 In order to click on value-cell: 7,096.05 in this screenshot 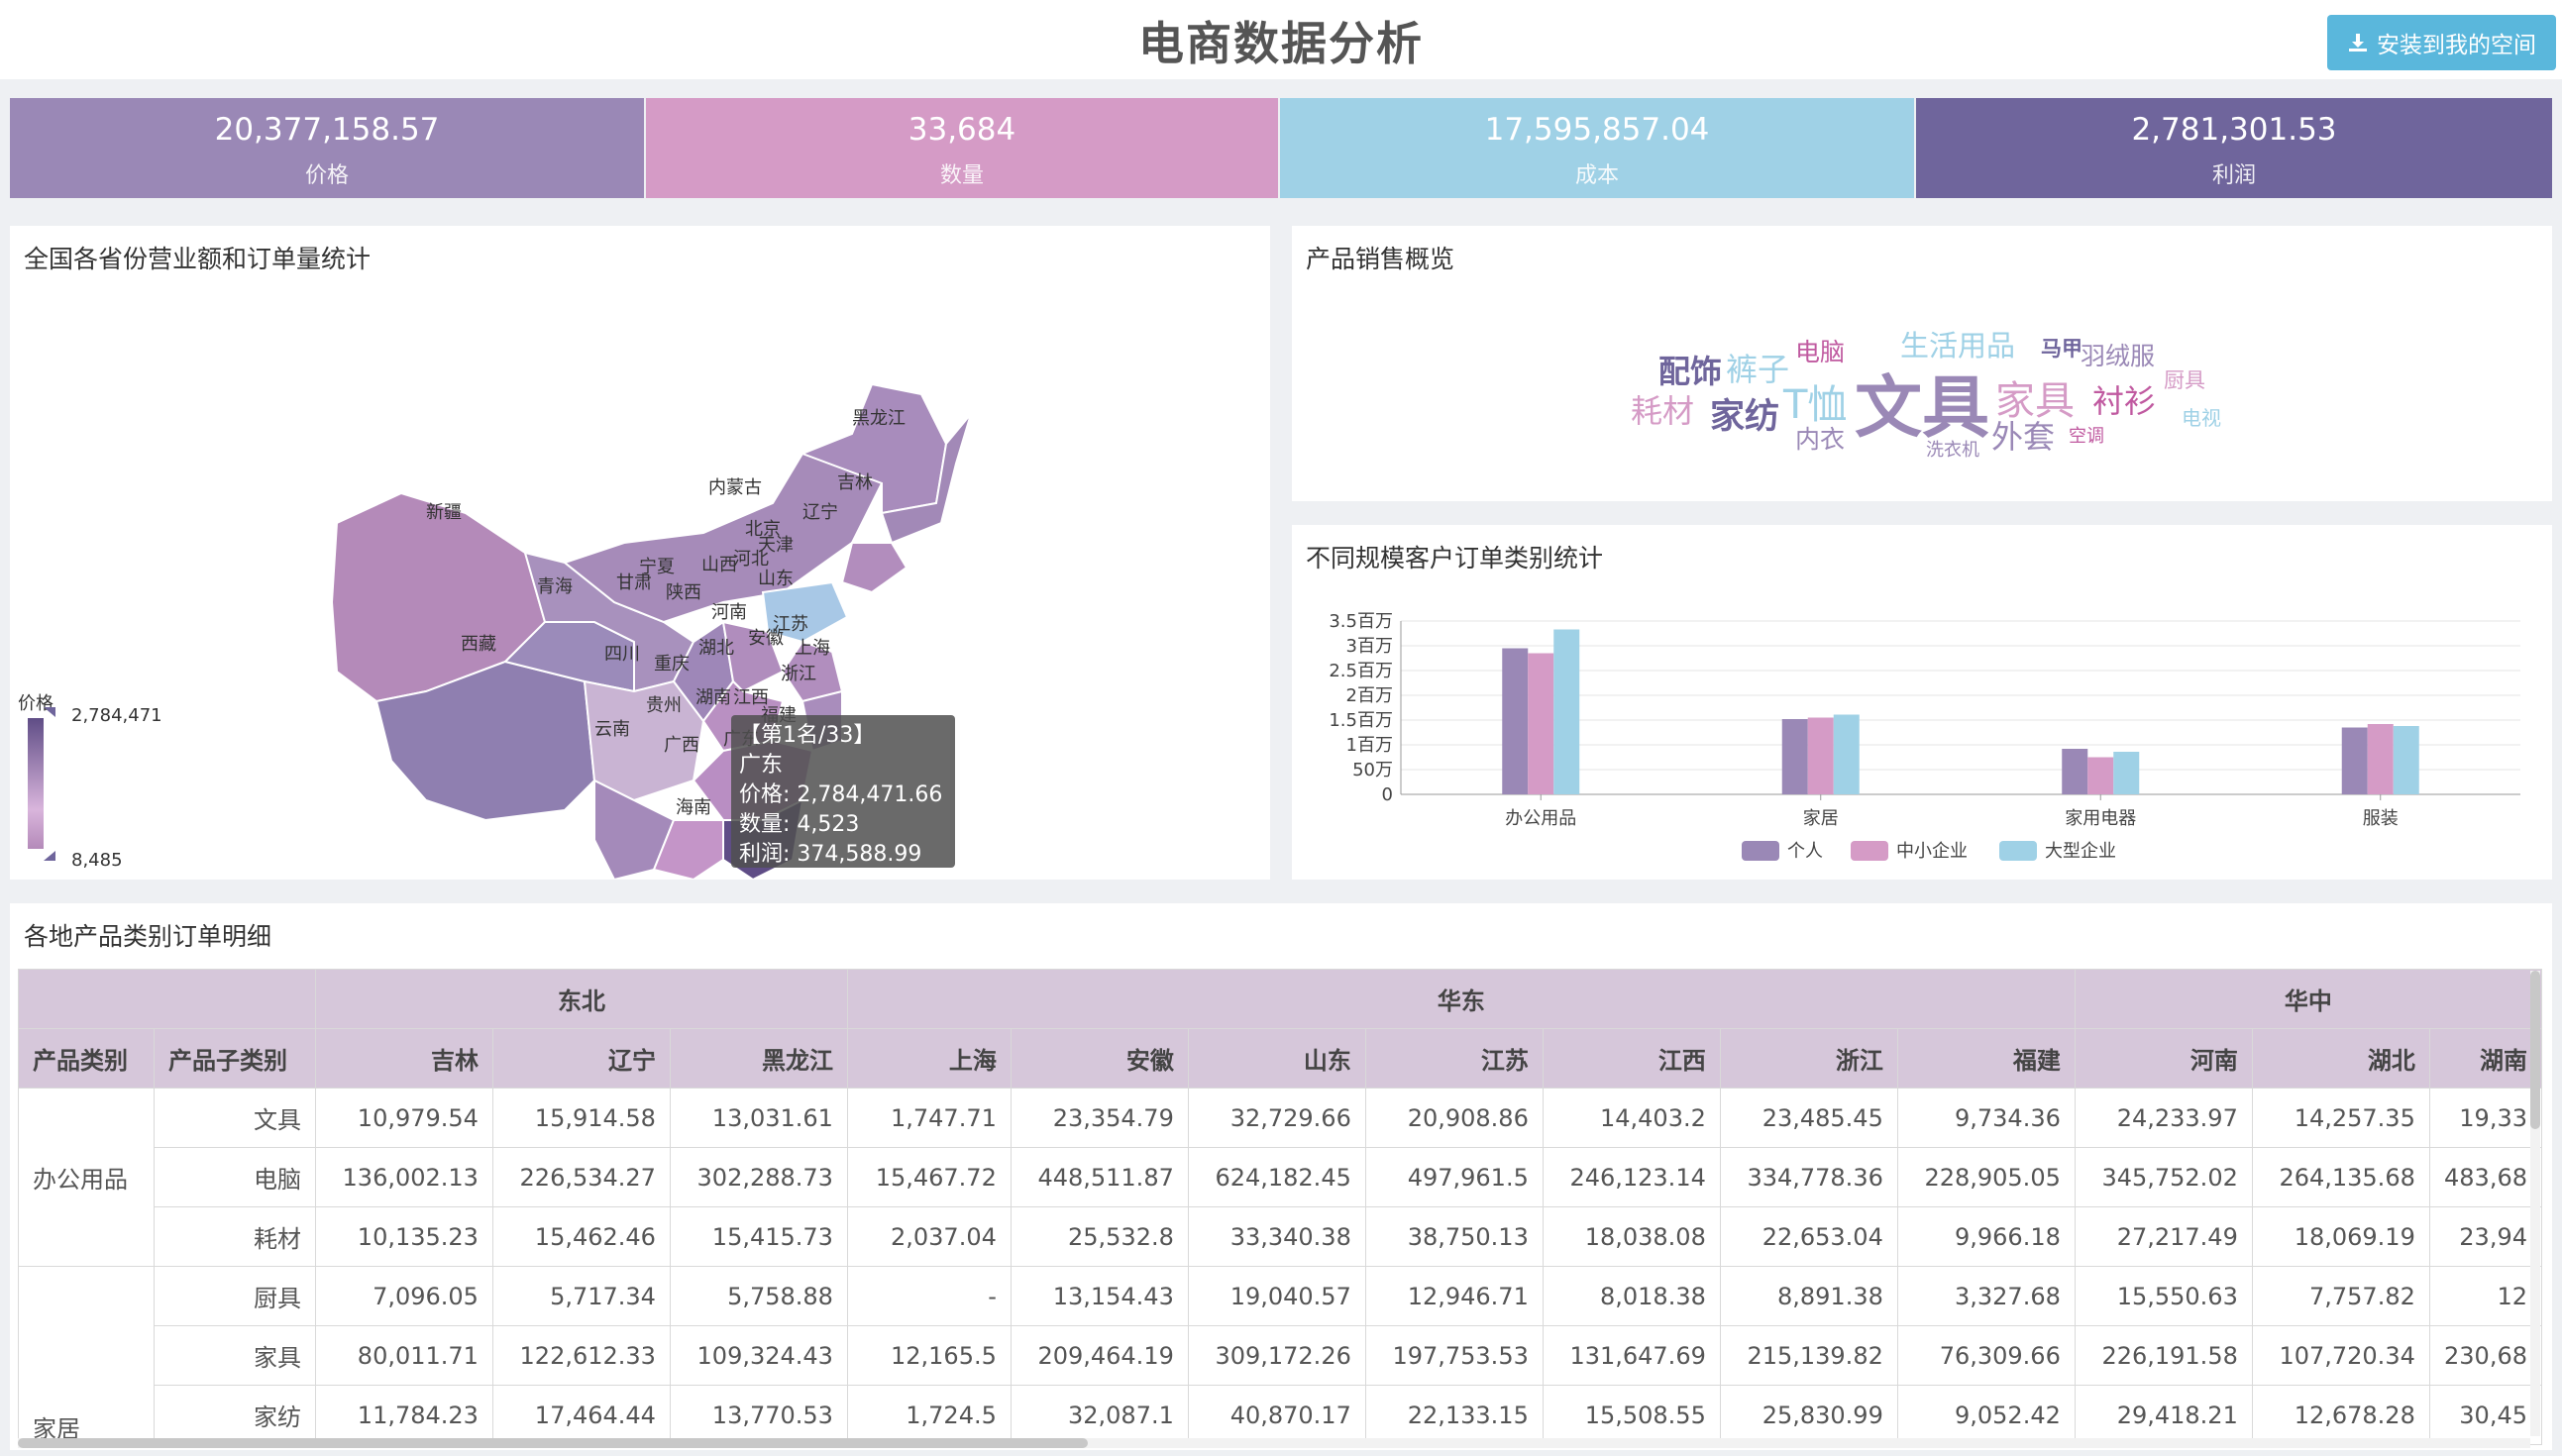, I will do `click(403, 1296)`.